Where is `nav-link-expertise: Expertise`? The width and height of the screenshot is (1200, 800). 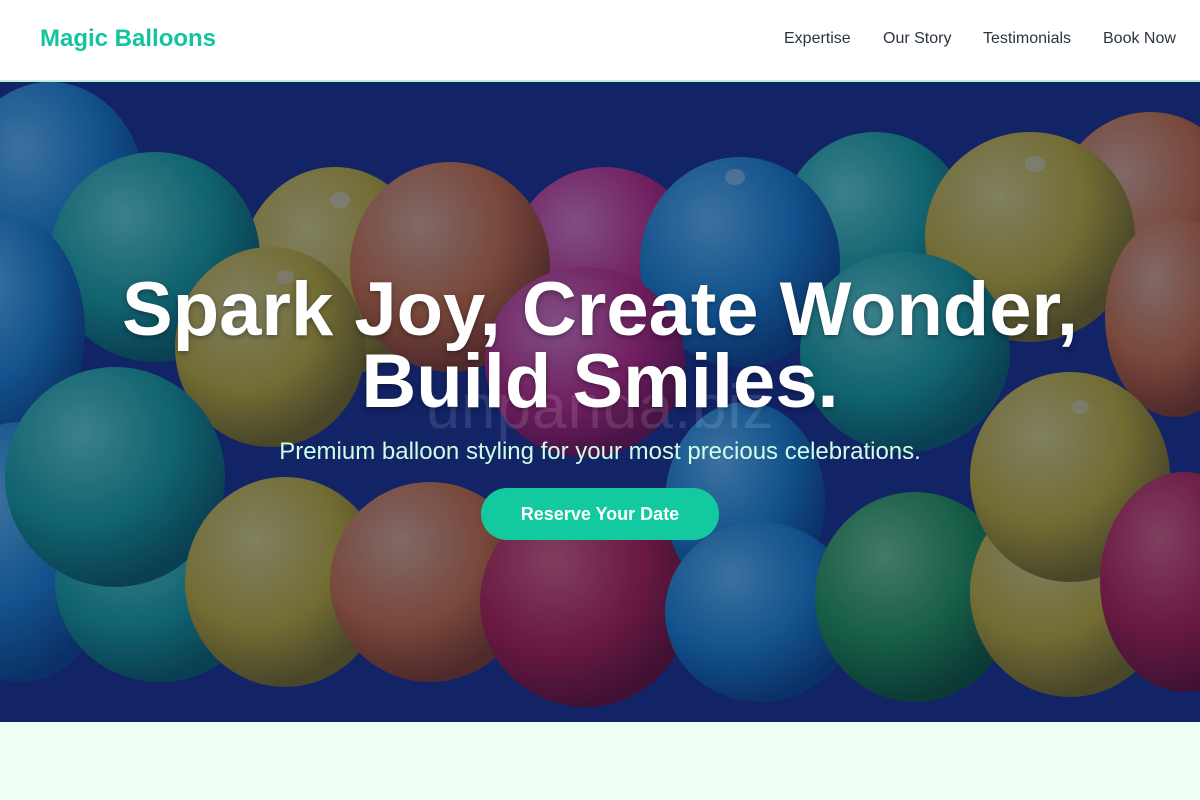
nav-link-expertise: Expertise is located at coordinates (817, 39).